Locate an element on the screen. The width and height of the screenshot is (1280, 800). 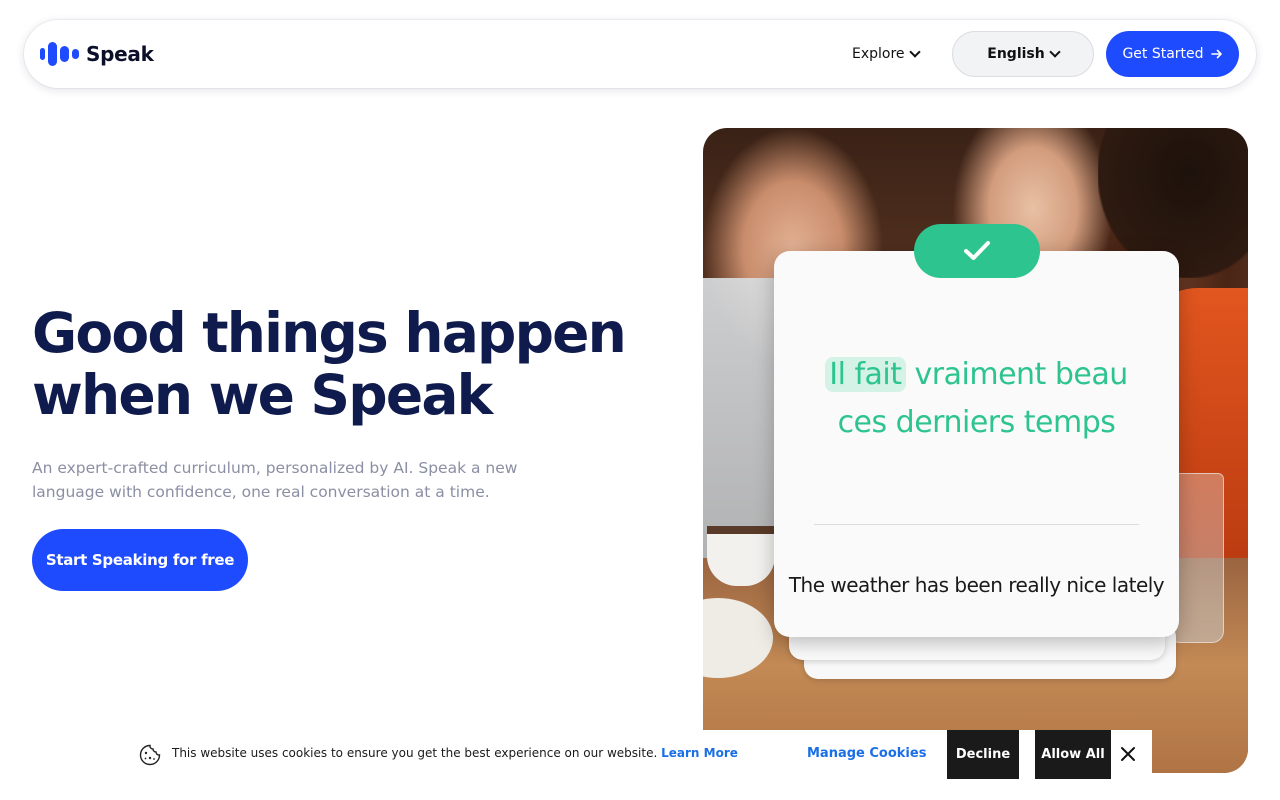
phrase-rest-line-1: vraiment beau is located at coordinates (1021, 374).